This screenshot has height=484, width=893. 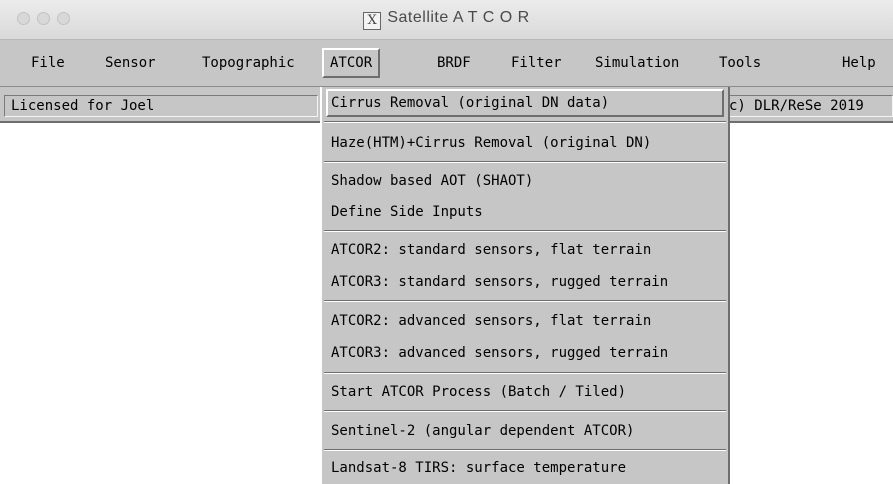 I want to click on copyright-field: c) DLR/ReSe 2019, so click(x=809, y=106).